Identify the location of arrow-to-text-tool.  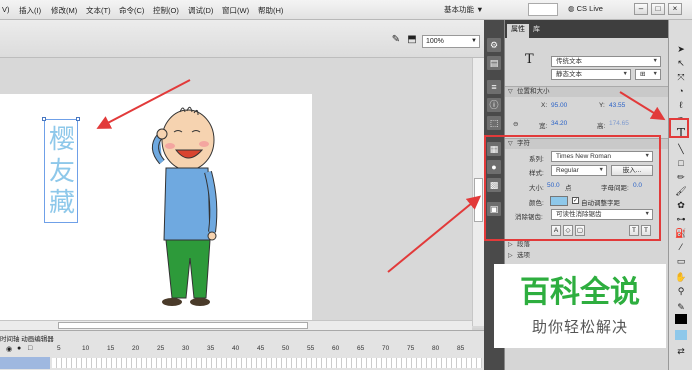
(642, 106).